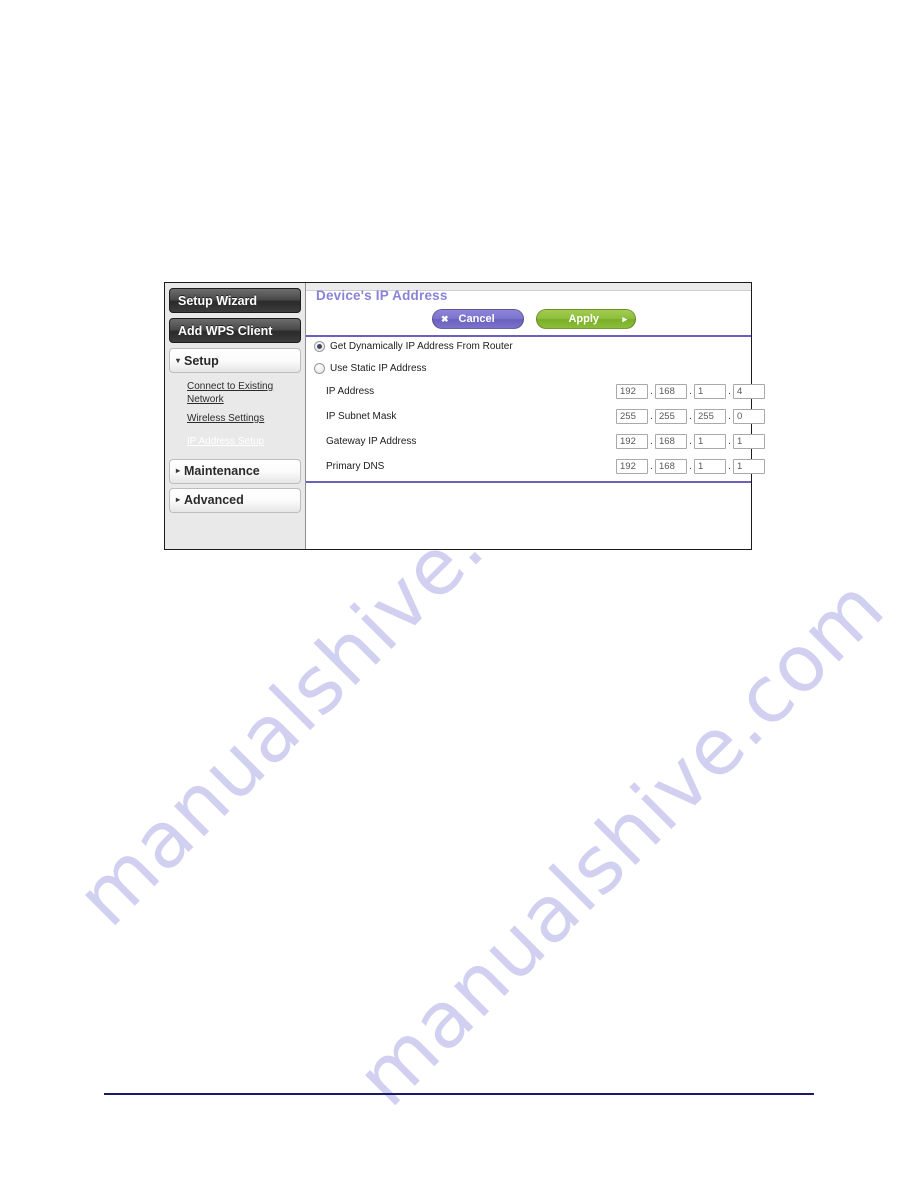 The height and width of the screenshot is (1188, 918). I want to click on radio-option-label: Use Static IP Address, so click(378, 368).